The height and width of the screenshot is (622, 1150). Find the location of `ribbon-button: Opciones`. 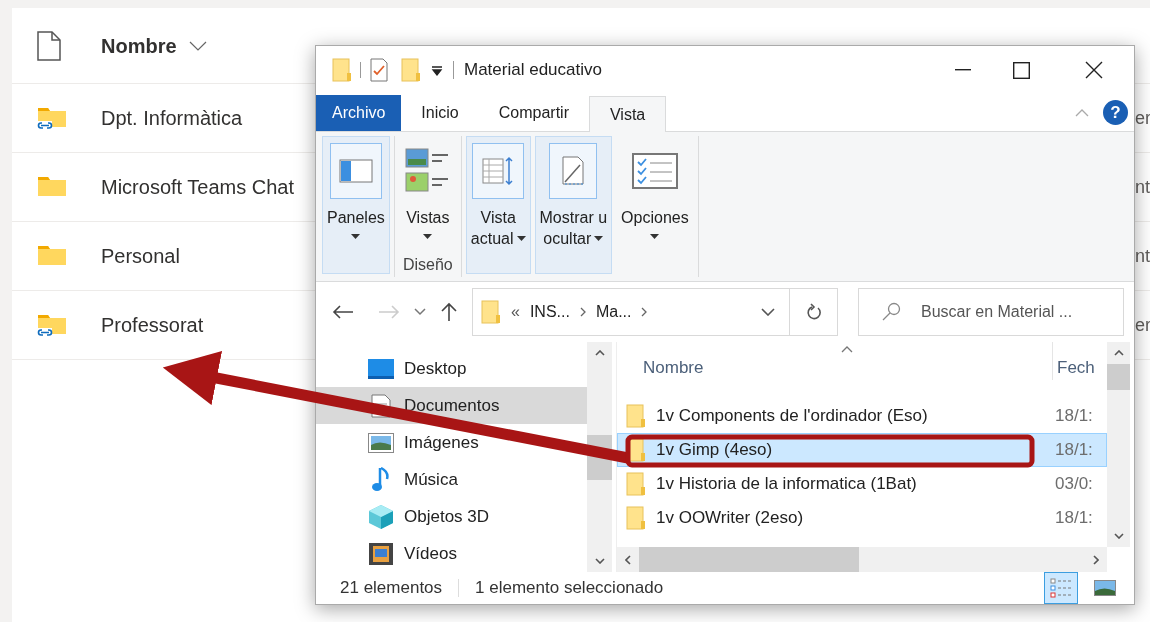

ribbon-button: Opciones is located at coordinates (655, 205).